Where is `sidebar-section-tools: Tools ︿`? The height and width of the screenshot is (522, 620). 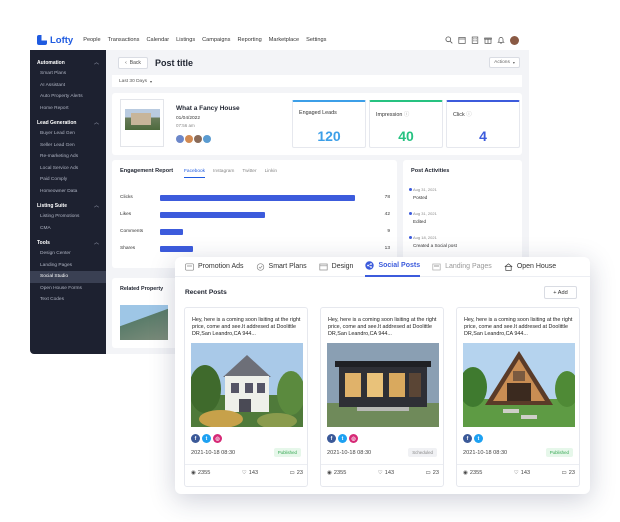
sidebar-section-tools: Tools ︿ is located at coordinates (68, 242).